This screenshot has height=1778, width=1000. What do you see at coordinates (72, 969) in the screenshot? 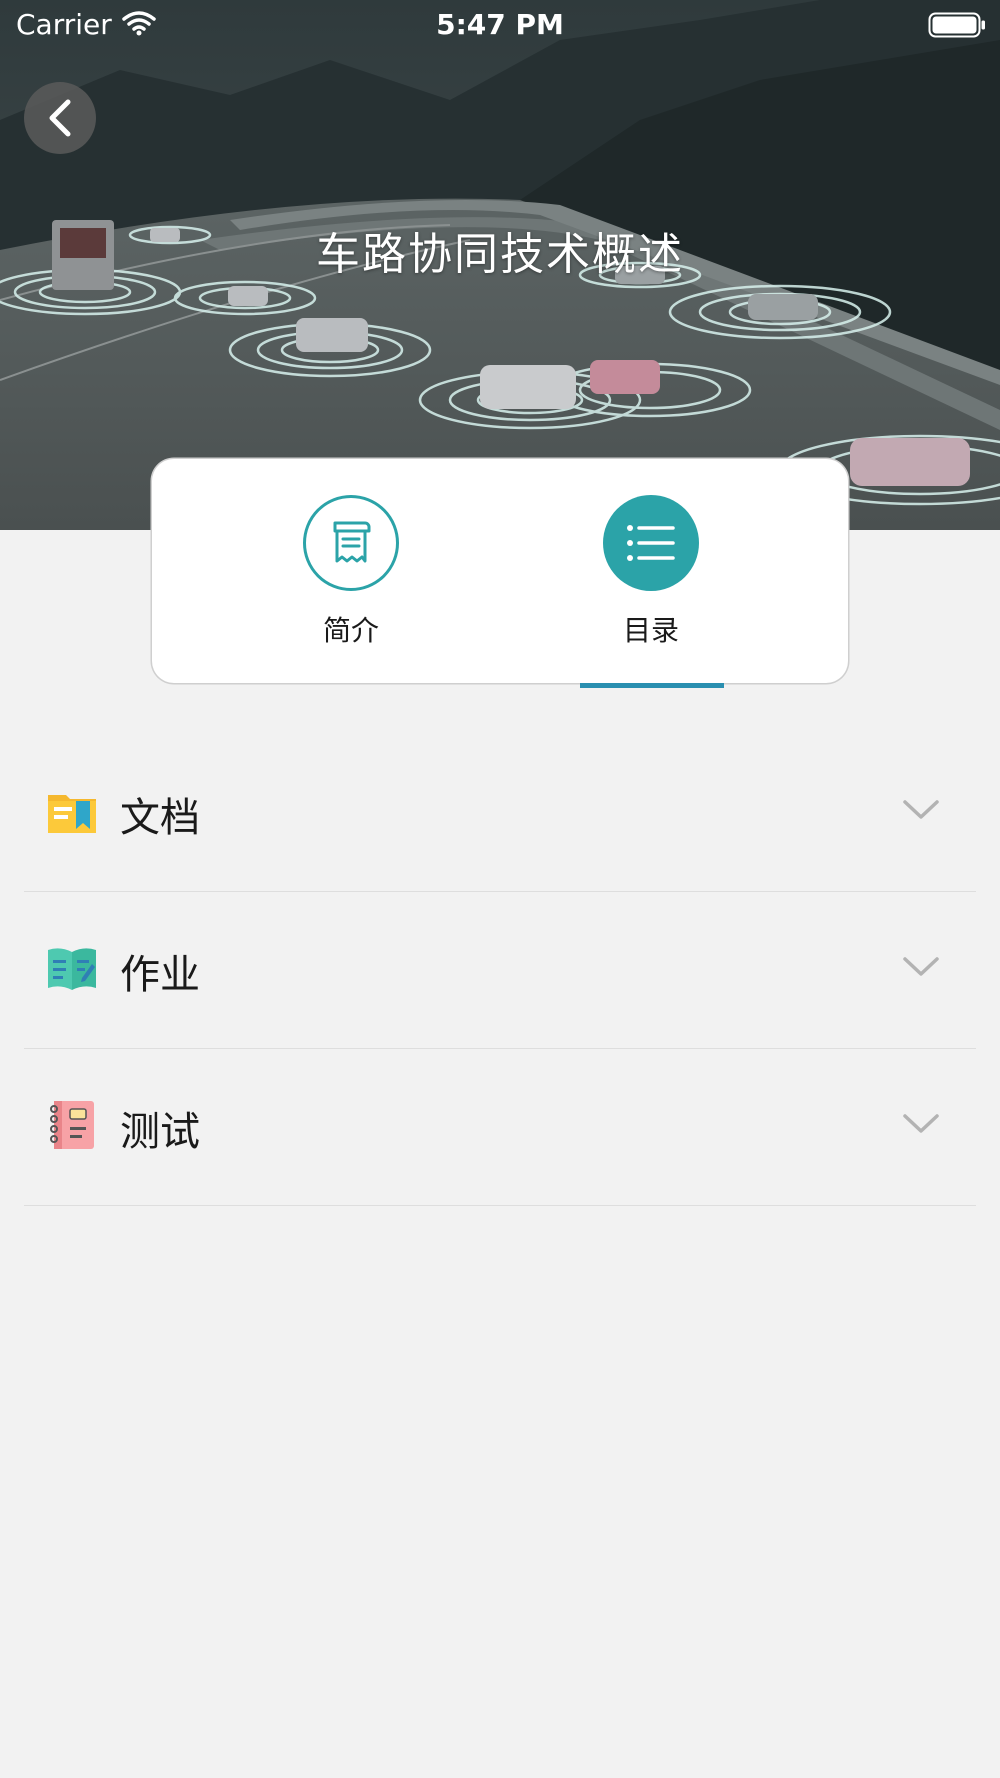
I see `open-book-pencil-icon` at bounding box center [72, 969].